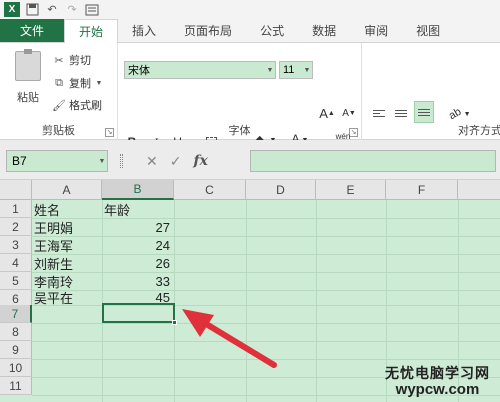 The width and height of the screenshot is (500, 402). Describe the element at coordinates (373, 161) in the screenshot. I see `formula-input` at that location.